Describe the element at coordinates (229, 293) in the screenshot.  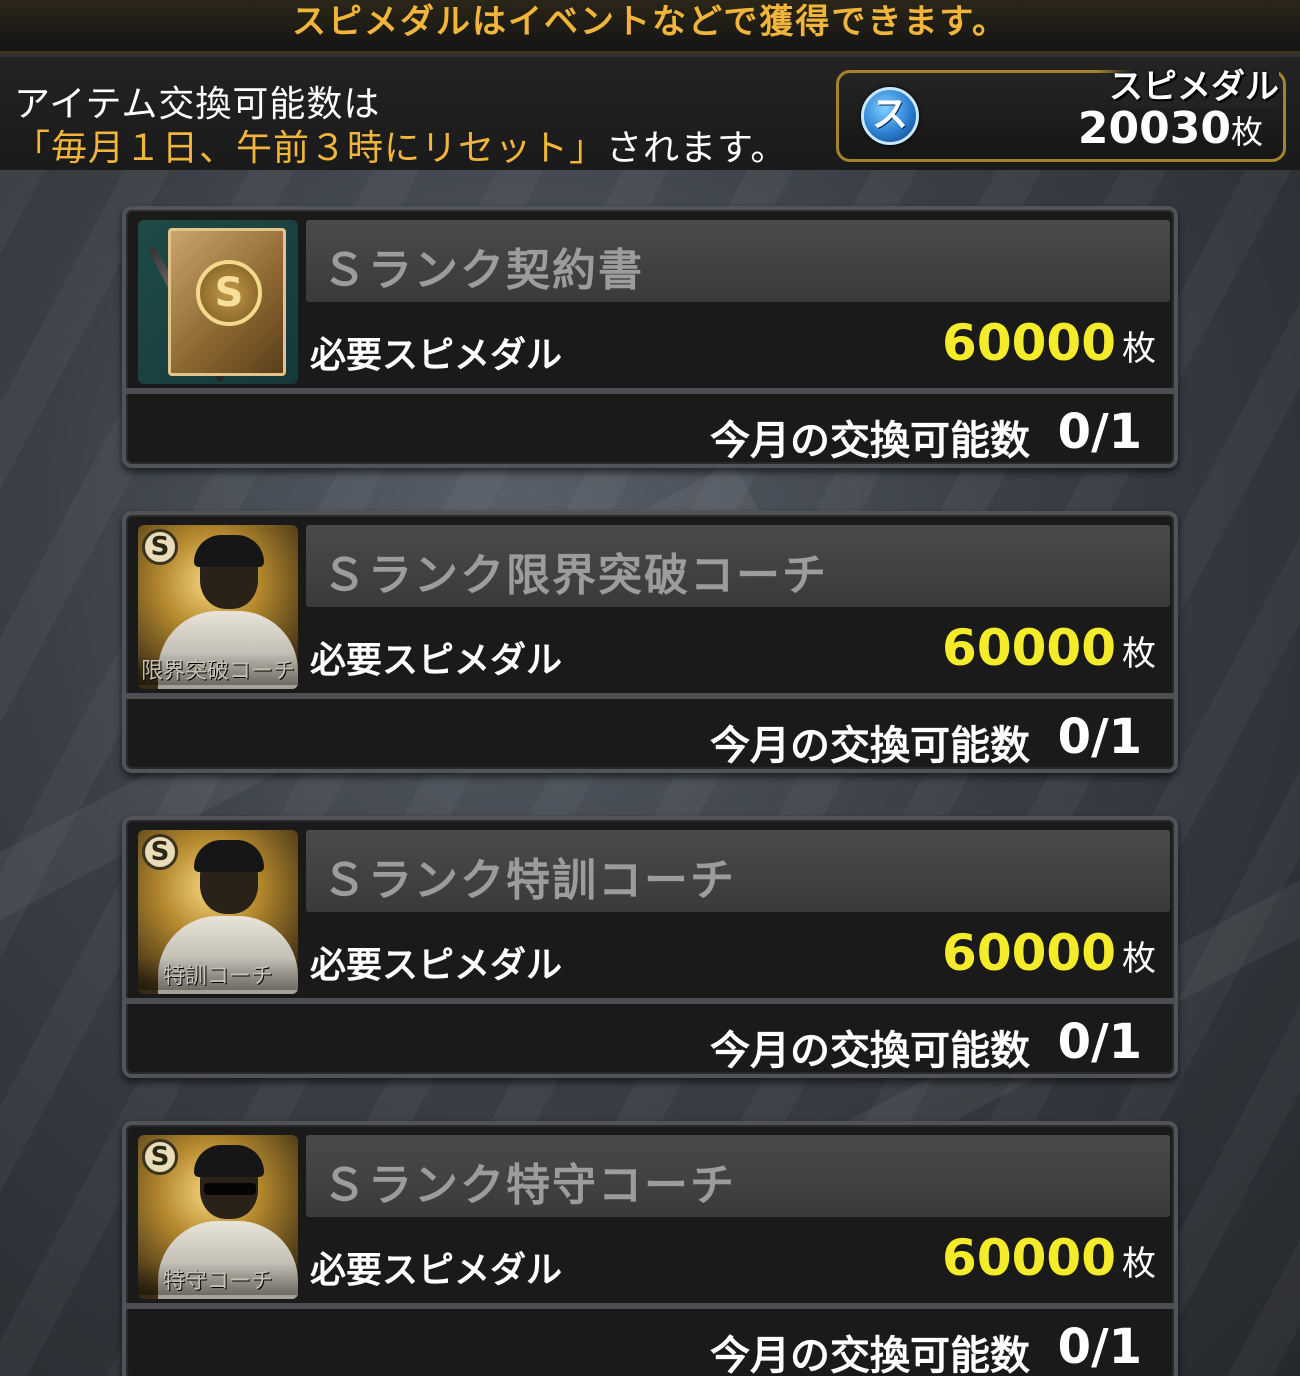
I see `s-rank-seal-icon: S` at that location.